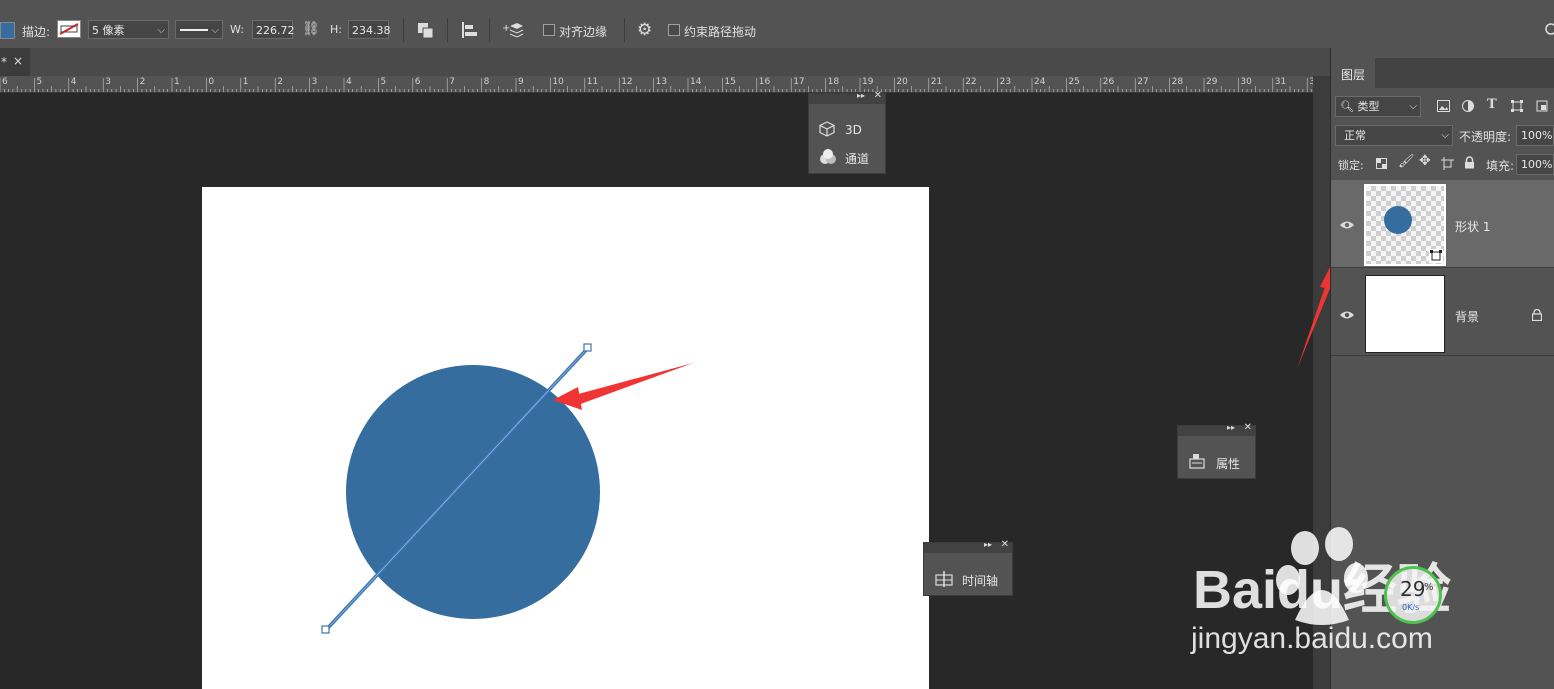  What do you see at coordinates (1542, 106) in the screenshot?
I see `filter-smart-object-icon` at bounding box center [1542, 106].